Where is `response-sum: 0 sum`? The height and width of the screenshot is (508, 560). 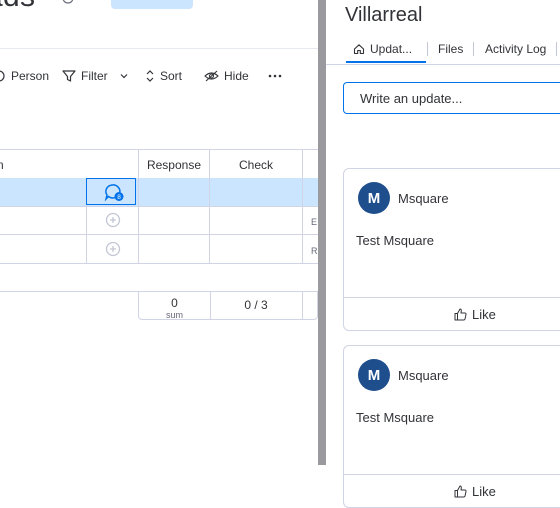
response-sum: 0 sum is located at coordinates (174, 308).